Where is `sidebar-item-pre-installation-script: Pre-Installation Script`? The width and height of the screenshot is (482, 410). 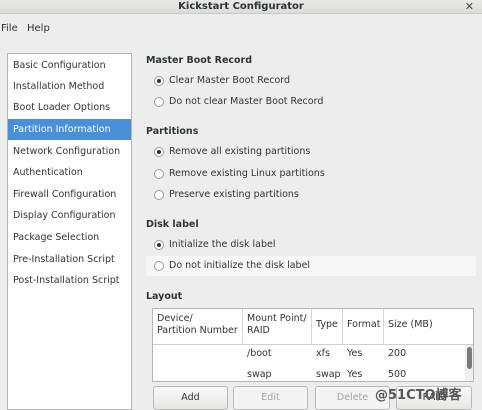 sidebar-item-pre-installation-script: Pre-Installation Script is located at coordinates (69, 259).